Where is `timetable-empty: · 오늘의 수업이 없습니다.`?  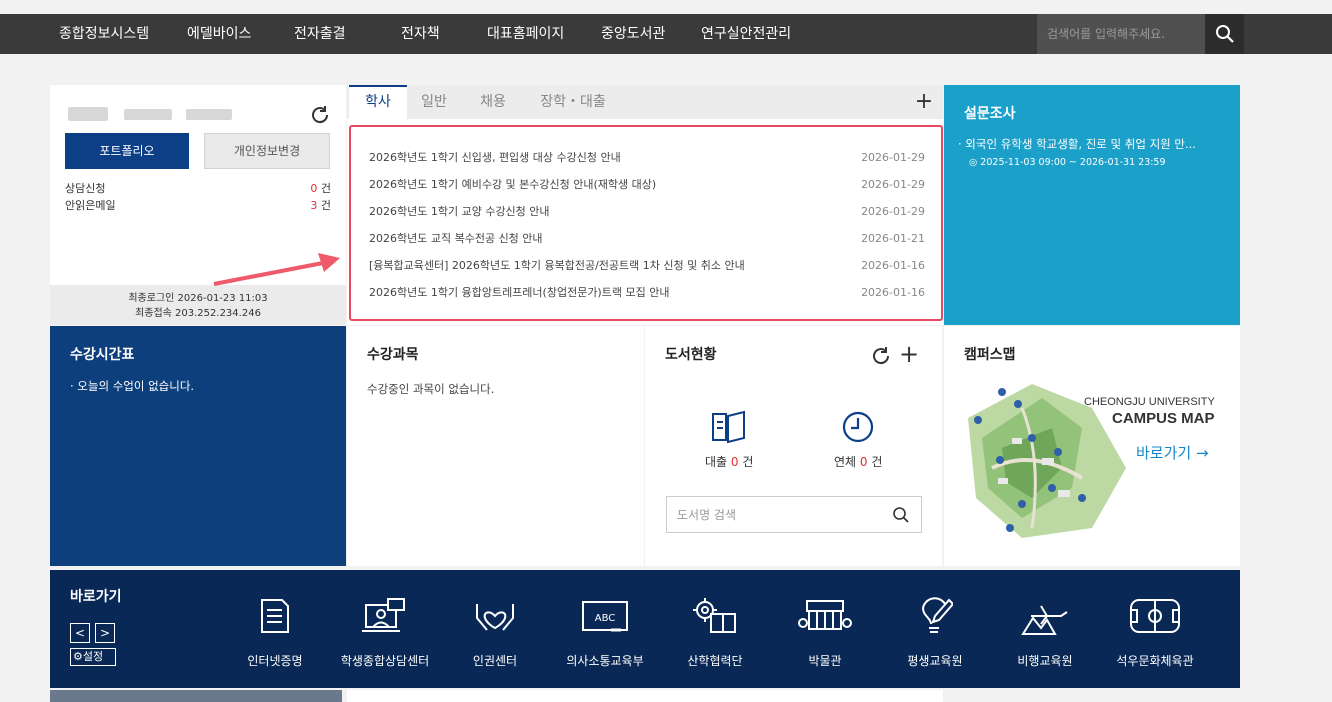 timetable-empty: · 오늘의 수업이 없습니다. is located at coordinates (132, 386).